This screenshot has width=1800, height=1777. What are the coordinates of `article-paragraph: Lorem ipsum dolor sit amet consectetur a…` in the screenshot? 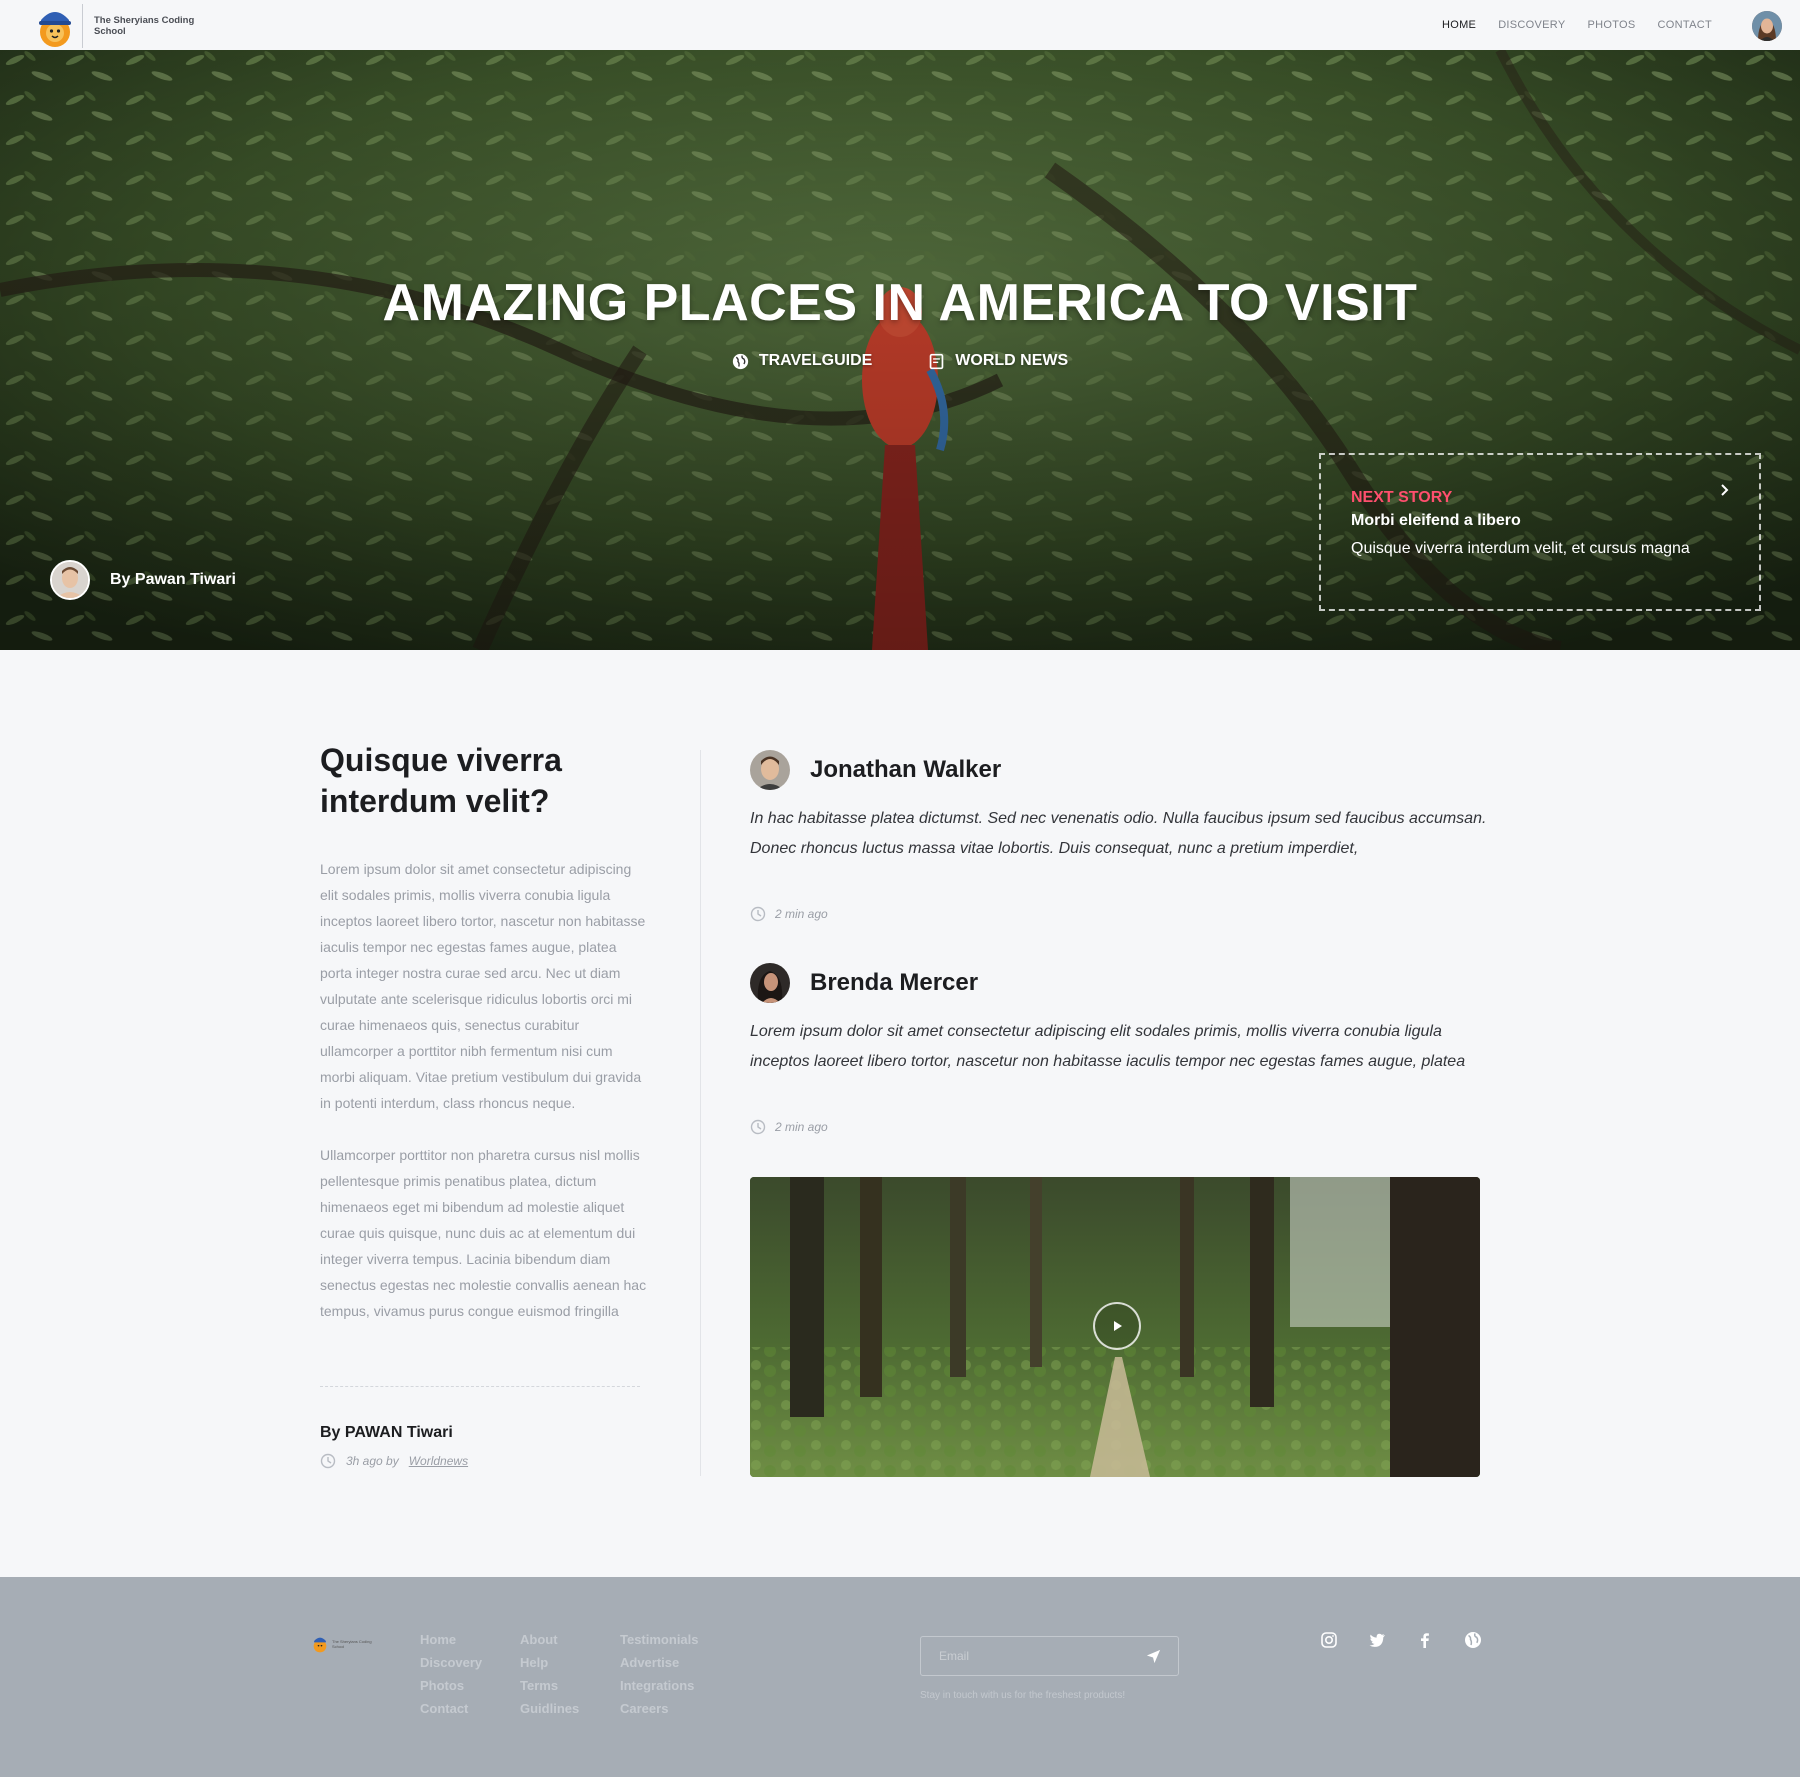 It's located at (483, 986).